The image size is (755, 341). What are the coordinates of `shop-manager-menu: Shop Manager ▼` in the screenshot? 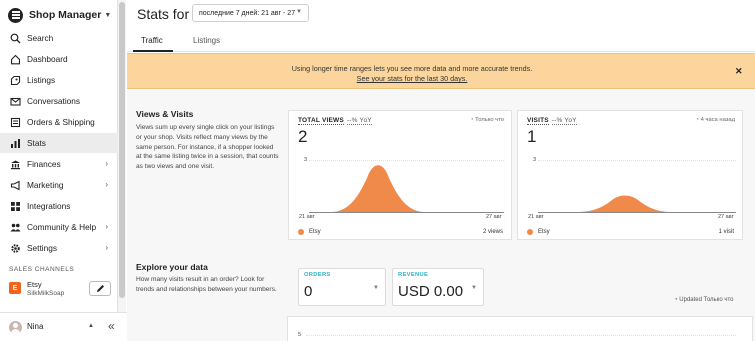 It's located at (59, 15).